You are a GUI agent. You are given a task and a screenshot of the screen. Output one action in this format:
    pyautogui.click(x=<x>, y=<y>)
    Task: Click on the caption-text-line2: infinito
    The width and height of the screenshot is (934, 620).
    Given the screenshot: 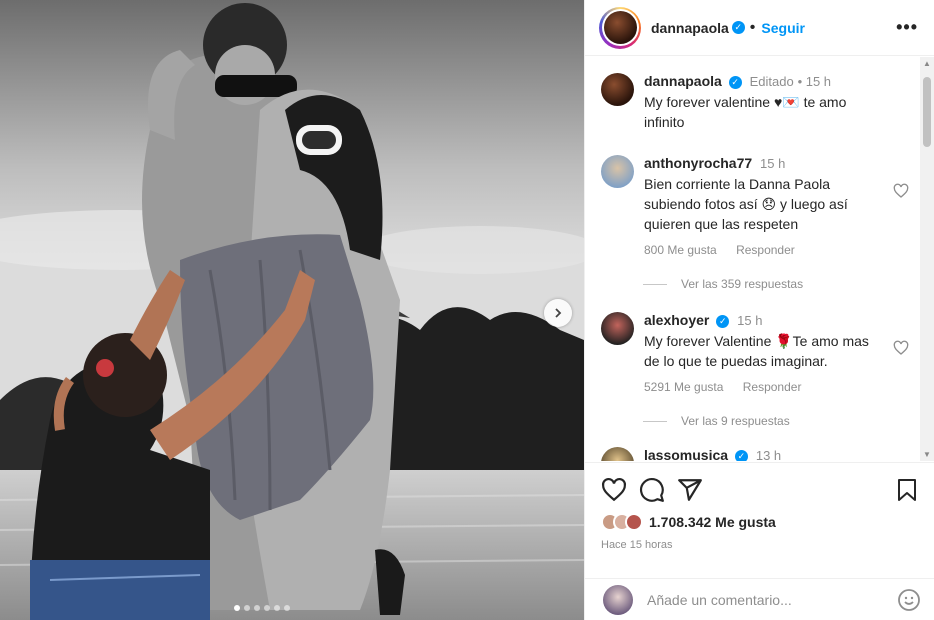 What is the action you would take?
    pyautogui.click(x=664, y=122)
    